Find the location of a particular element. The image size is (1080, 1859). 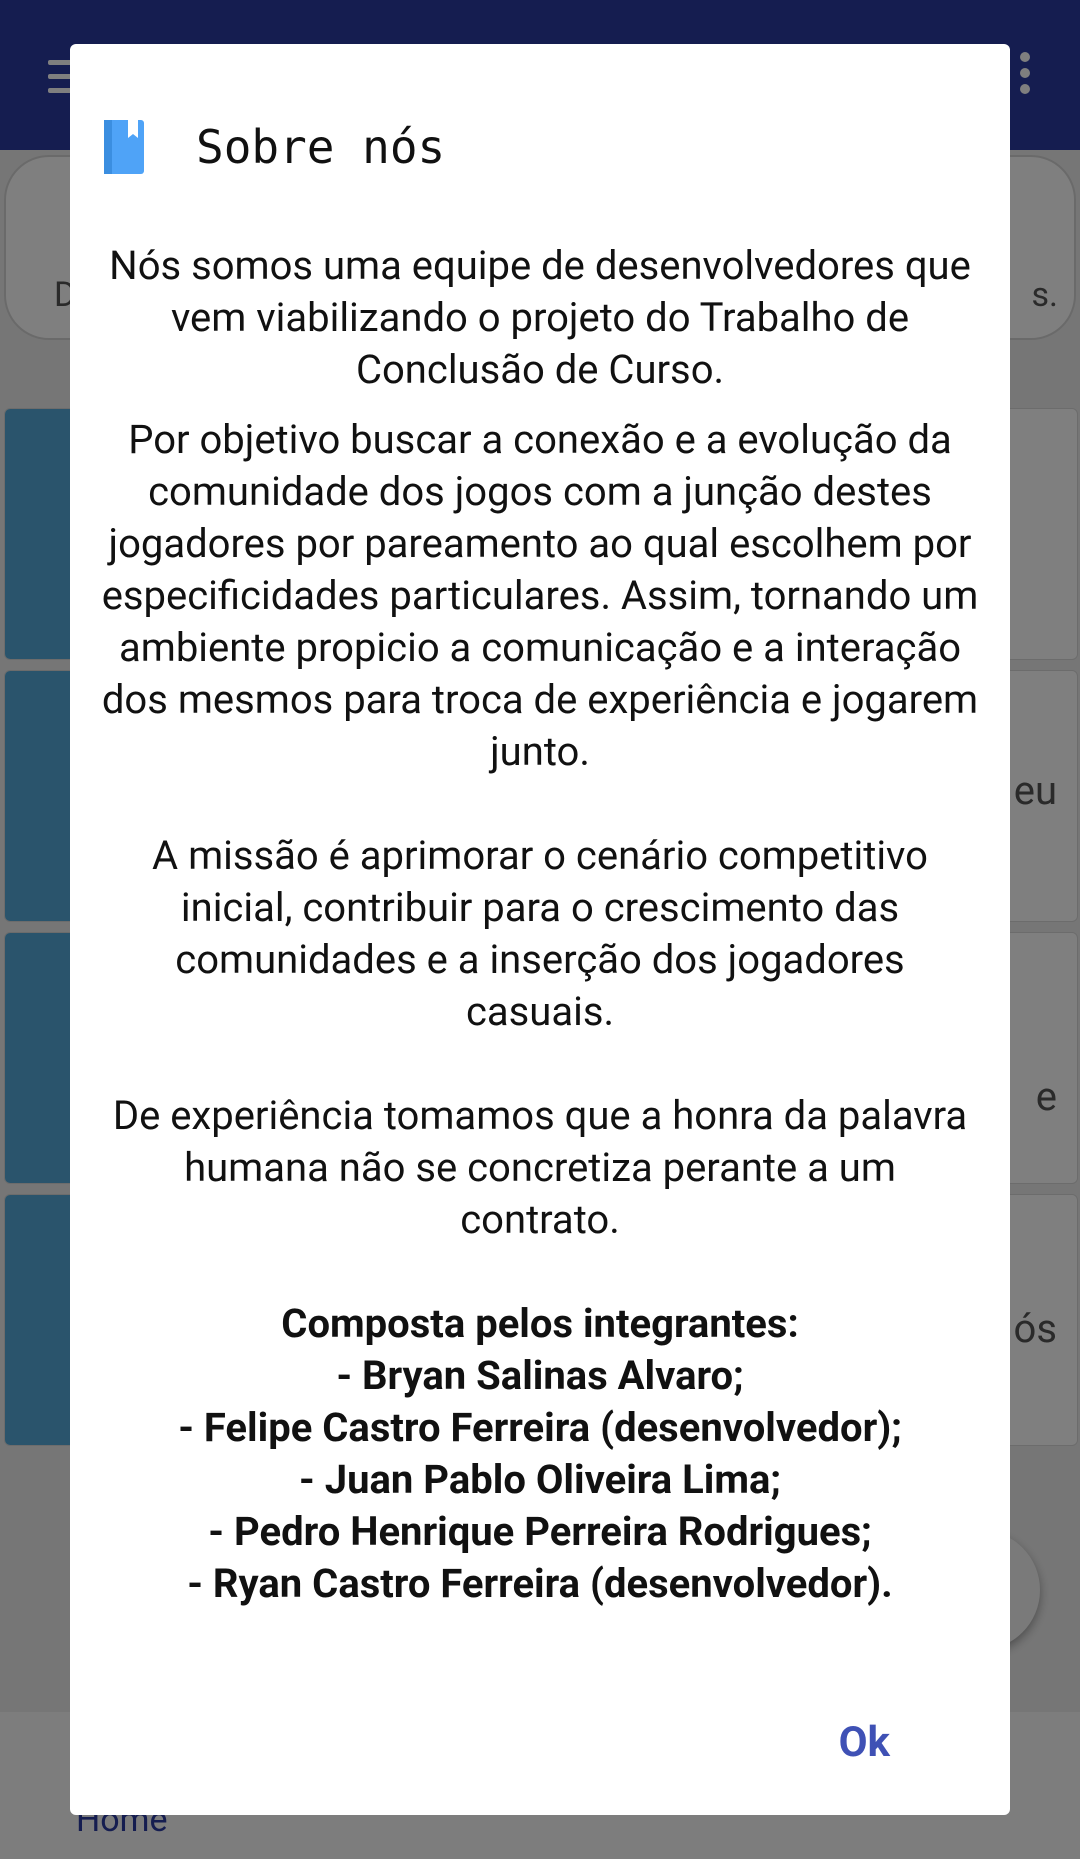

dialog-header: Sobre nós is located at coordinates (274, 147).